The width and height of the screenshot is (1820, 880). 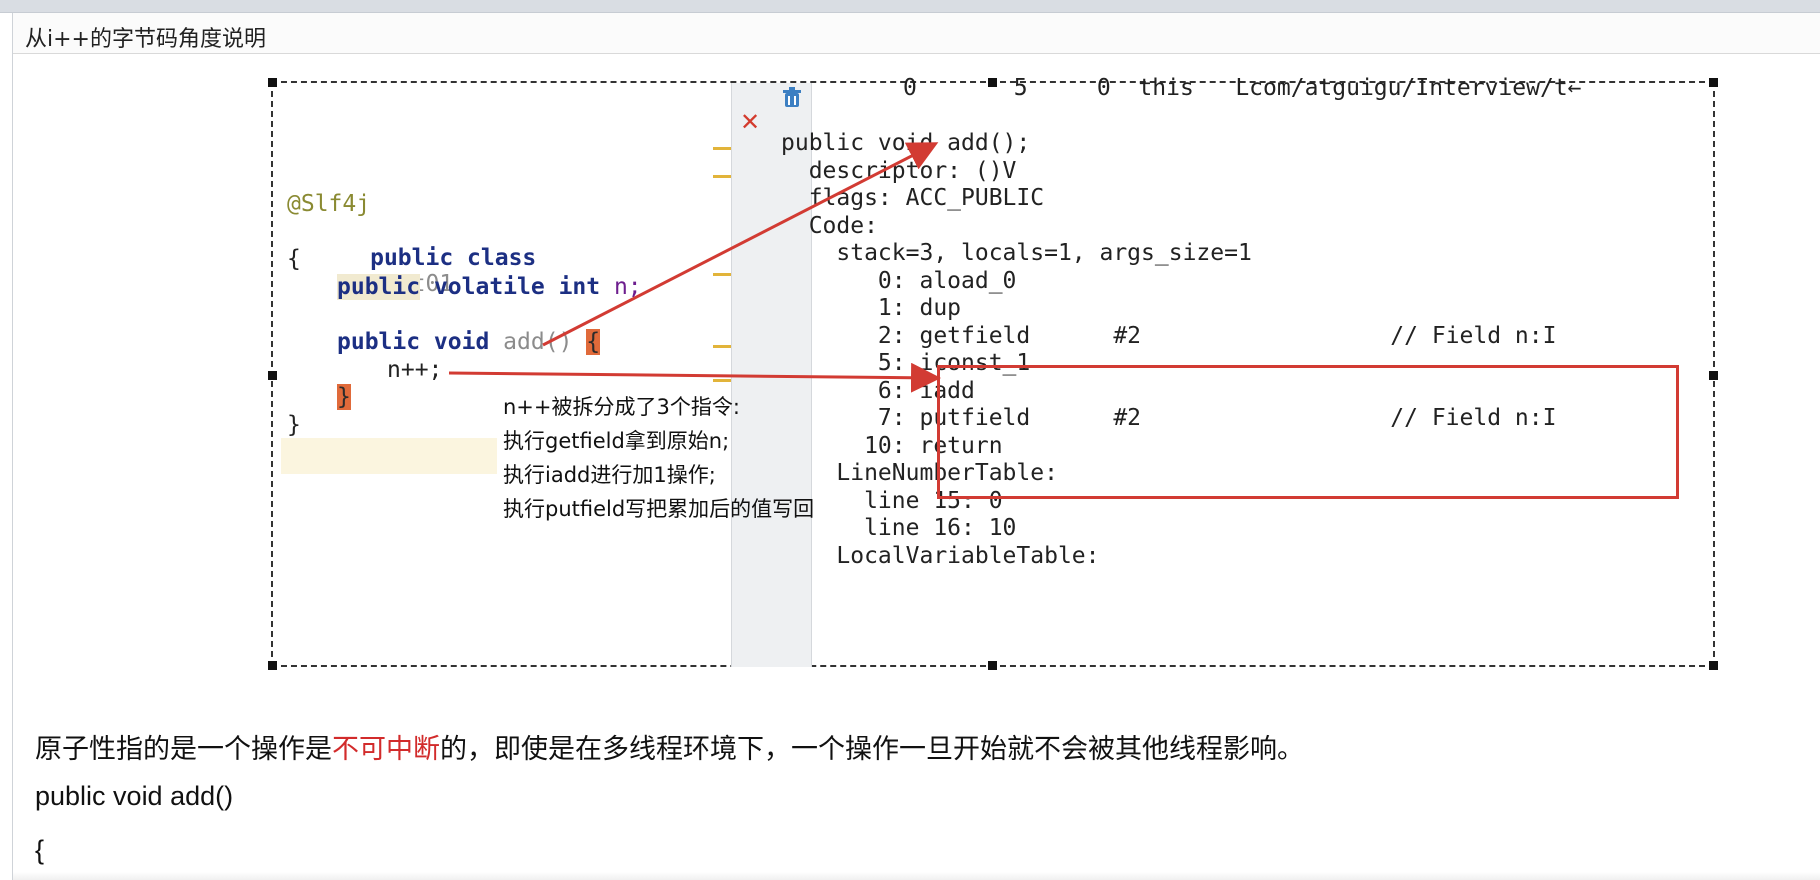 I want to click on paragraph-text: 的，即使是在多线程环境下，一个操作一旦开始就不会被其他线程影响。, so click(x=872, y=749).